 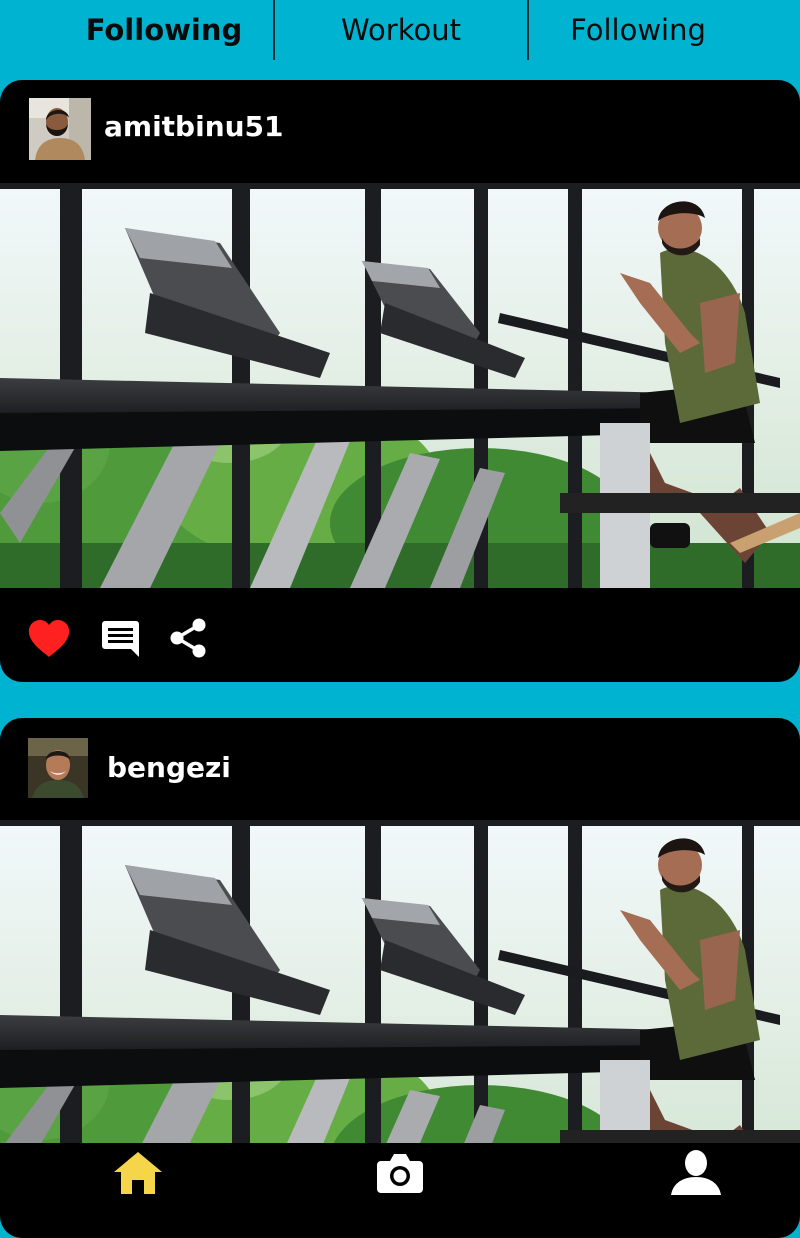 What do you see at coordinates (138, 1174) in the screenshot?
I see `home-icon` at bounding box center [138, 1174].